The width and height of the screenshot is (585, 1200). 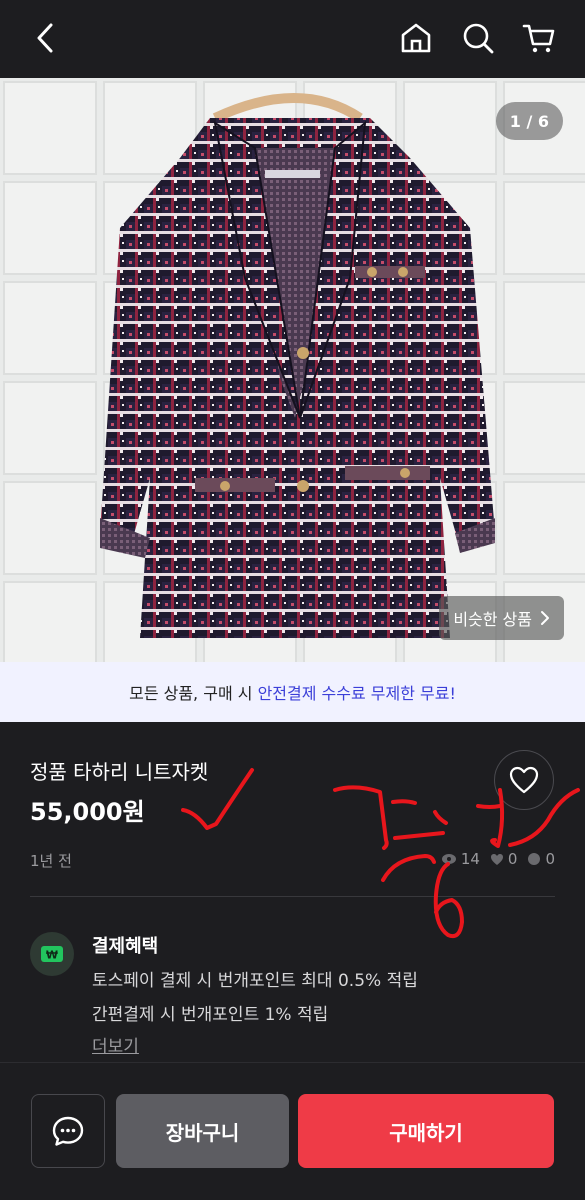 What do you see at coordinates (550, 859) in the screenshot?
I see `chats-count: 0` at bounding box center [550, 859].